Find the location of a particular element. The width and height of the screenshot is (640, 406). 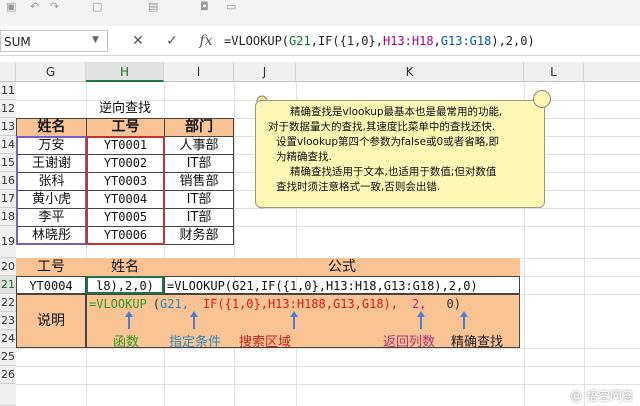

lookup-header-formula: 公式 is located at coordinates (342, 267).